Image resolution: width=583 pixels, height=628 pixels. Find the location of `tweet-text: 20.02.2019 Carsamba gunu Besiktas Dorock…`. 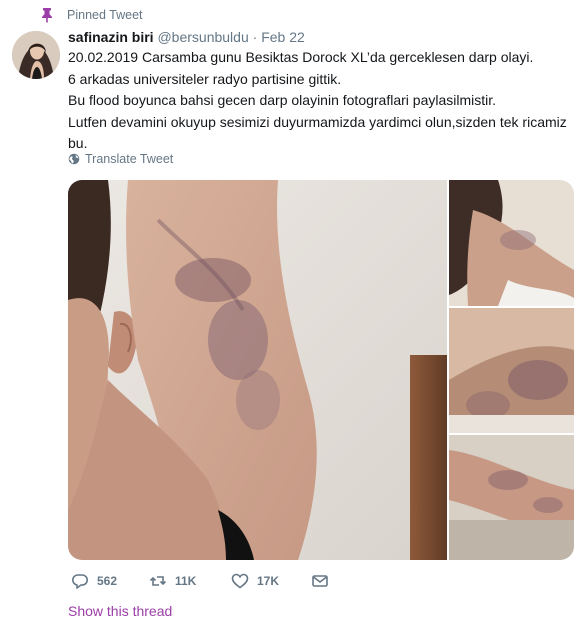

tweet-text: 20.02.2019 Carsamba gunu Besiktas Dorock… is located at coordinates (320, 101).